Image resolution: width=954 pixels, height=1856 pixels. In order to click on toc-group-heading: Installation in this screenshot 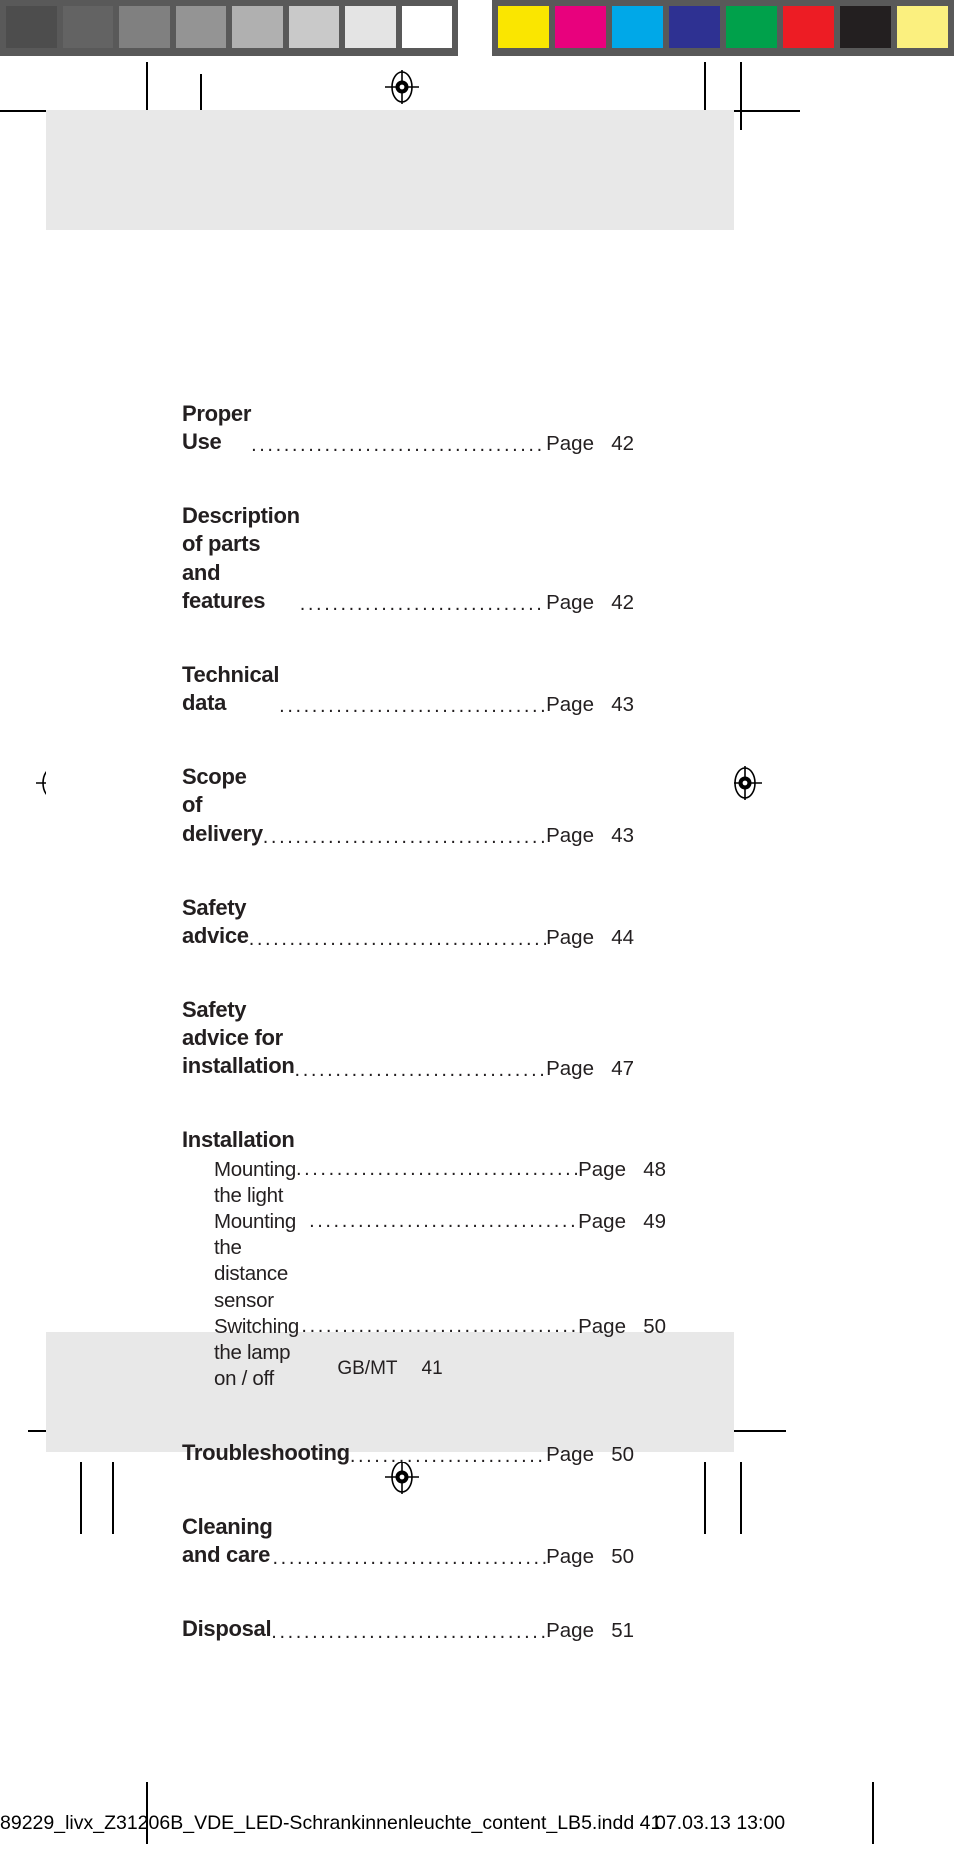, I will do `click(408, 1140)`.